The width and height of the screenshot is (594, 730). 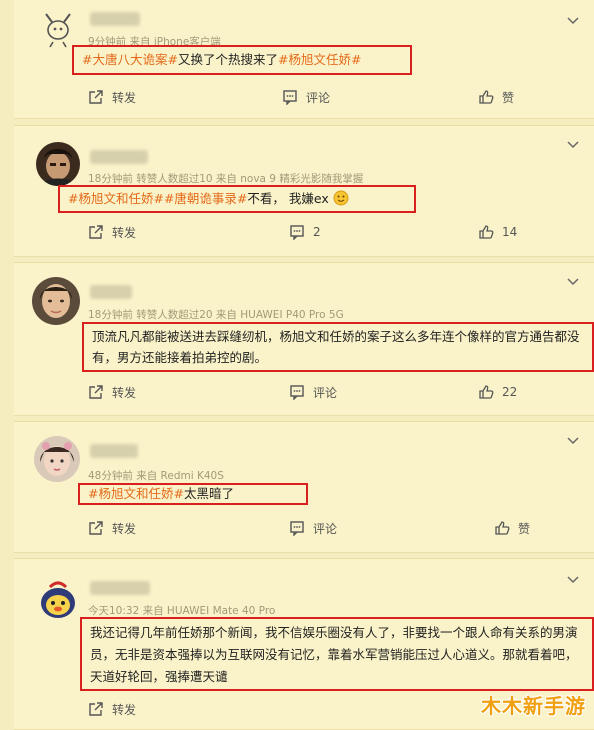 I want to click on hashtag: #杨旭文和任娇##唐朝诡事录#, so click(x=157, y=198).